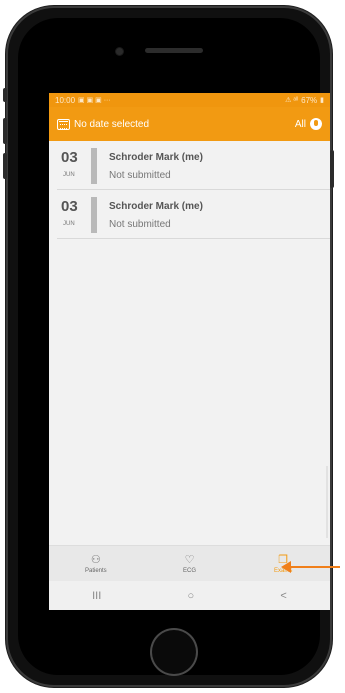 This screenshot has height=693, width=345. I want to click on signal-icons: ⚠ ᵃˡˡ, so click(292, 100).